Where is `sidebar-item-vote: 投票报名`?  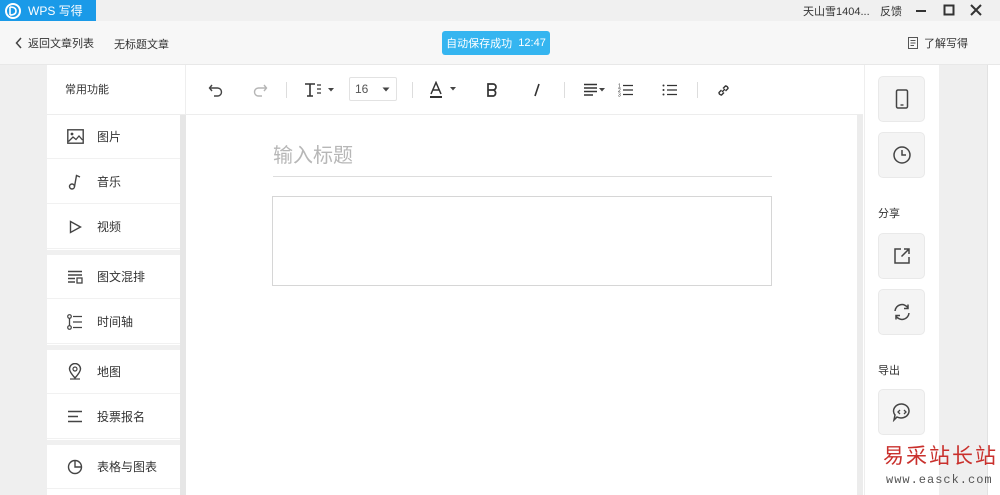 sidebar-item-vote: 投票报名 is located at coordinates (113, 417).